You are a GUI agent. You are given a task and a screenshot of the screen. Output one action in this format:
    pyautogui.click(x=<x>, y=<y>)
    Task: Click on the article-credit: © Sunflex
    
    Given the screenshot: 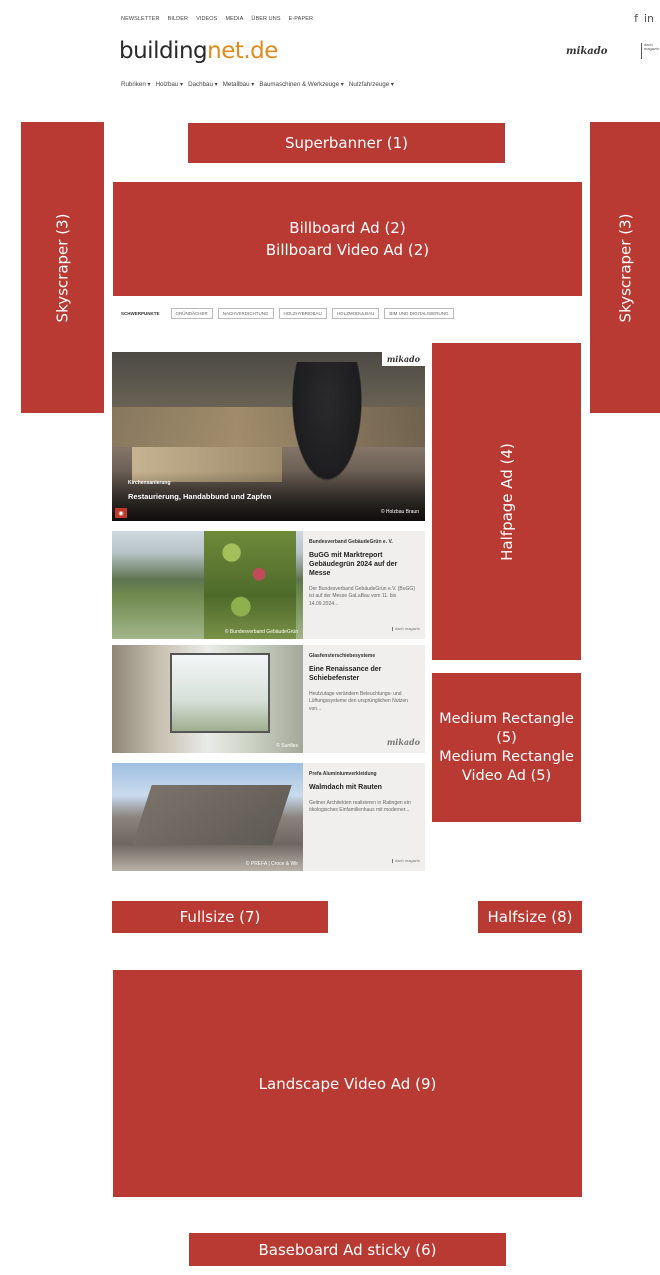 What is the action you would take?
    pyautogui.click(x=287, y=746)
    